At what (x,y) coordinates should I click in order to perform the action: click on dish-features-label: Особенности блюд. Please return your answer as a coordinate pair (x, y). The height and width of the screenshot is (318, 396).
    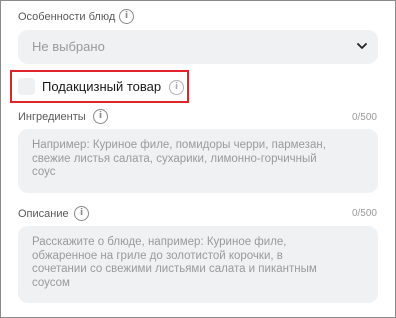
    Looking at the image, I should click on (67, 17).